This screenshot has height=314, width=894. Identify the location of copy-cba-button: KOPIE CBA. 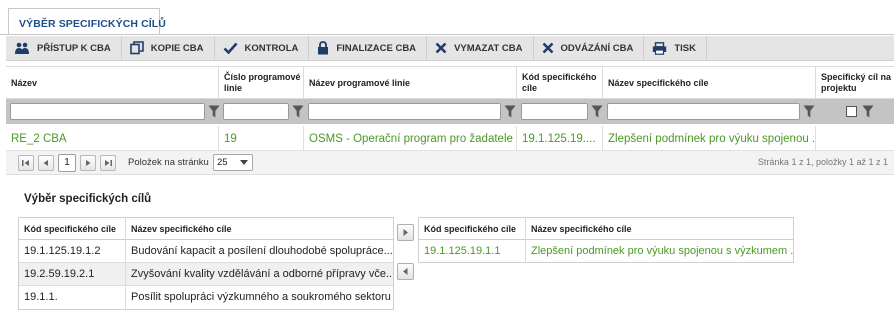
(168, 48).